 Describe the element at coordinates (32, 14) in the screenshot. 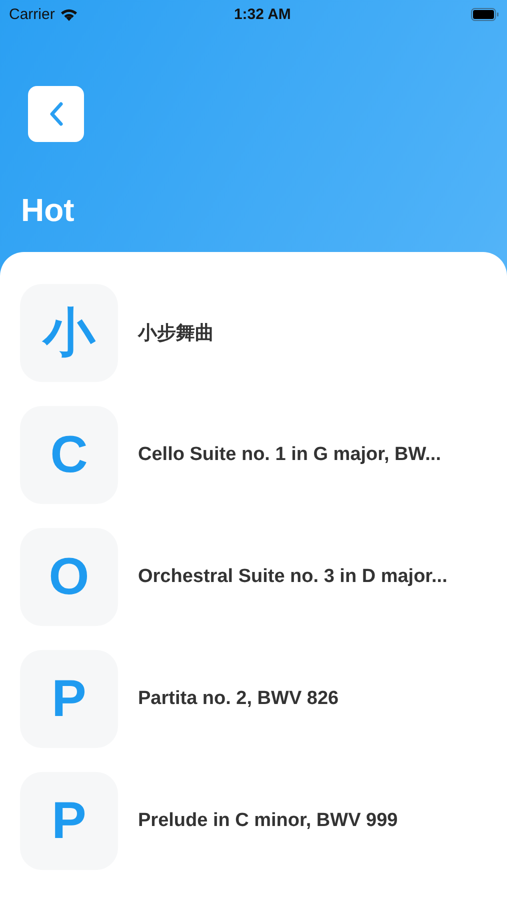

I see `carrier-label: Carrier` at that location.